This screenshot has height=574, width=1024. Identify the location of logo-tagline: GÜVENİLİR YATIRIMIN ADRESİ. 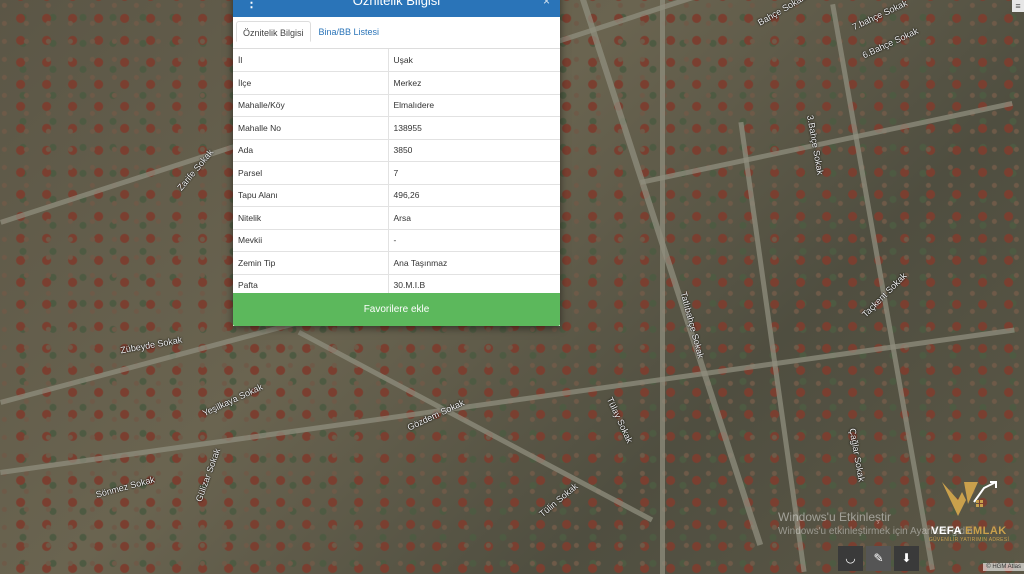
(969, 540).